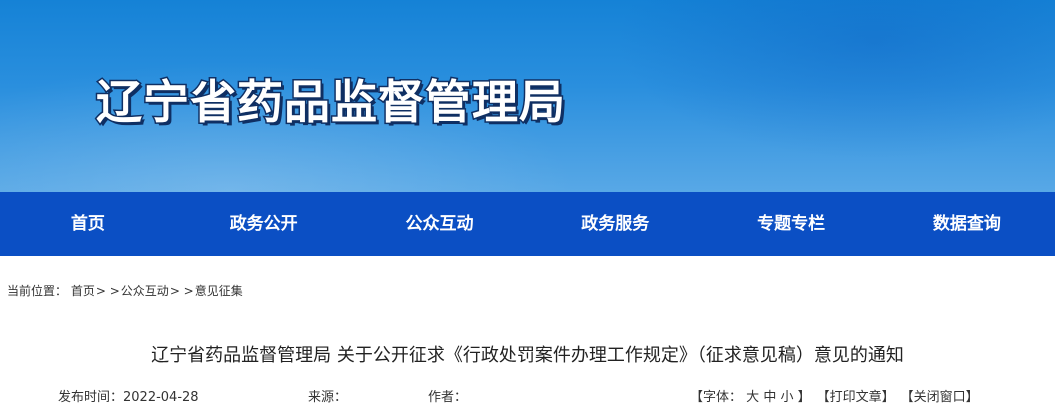  What do you see at coordinates (804, 397) in the screenshot?
I see `font-size-close: 】` at bounding box center [804, 397].